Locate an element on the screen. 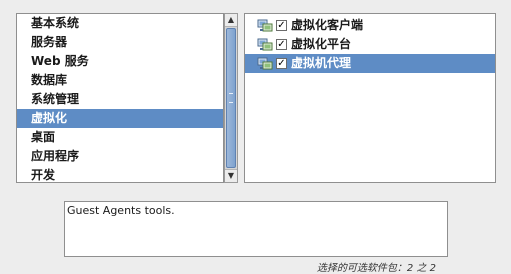  scrollbar-grip-icon is located at coordinates (231, 98).